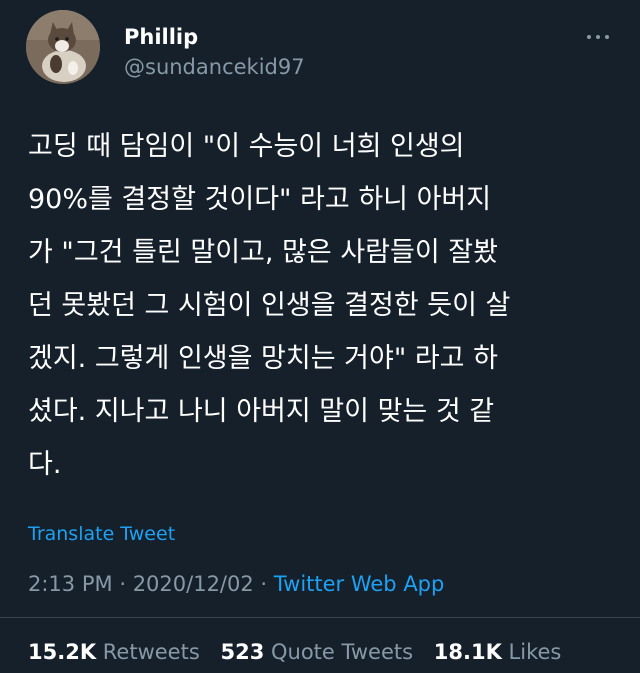  Describe the element at coordinates (260, 199) in the screenshot. I see `tweet-text-line: 90%를 결정할 것이다" 라고 하니 아버지` at that location.